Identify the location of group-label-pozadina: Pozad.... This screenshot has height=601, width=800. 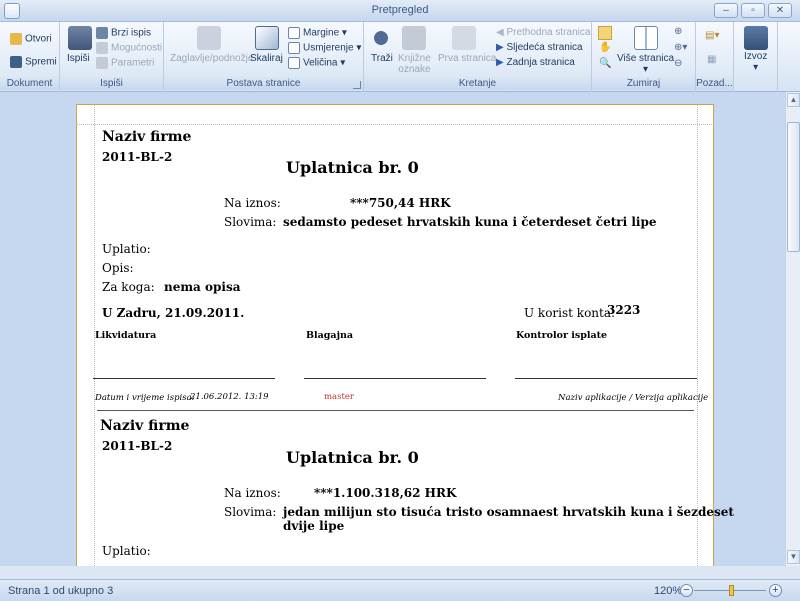
(714, 83).